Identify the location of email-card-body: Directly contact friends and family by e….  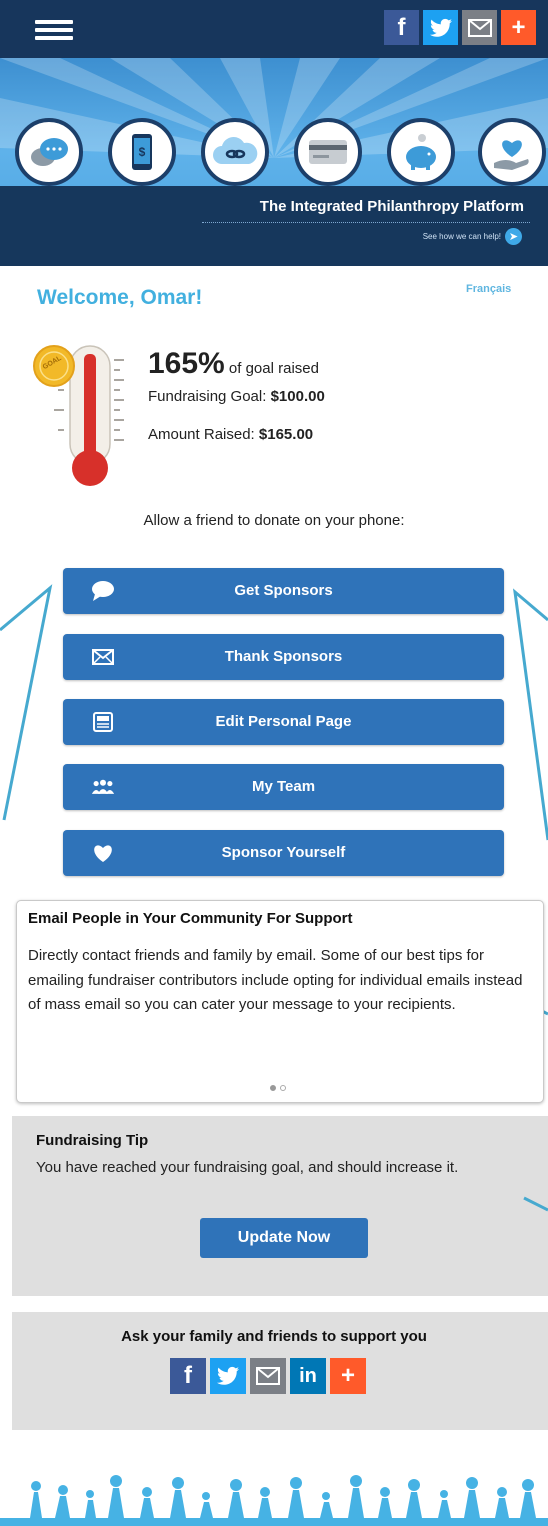
(275, 980).